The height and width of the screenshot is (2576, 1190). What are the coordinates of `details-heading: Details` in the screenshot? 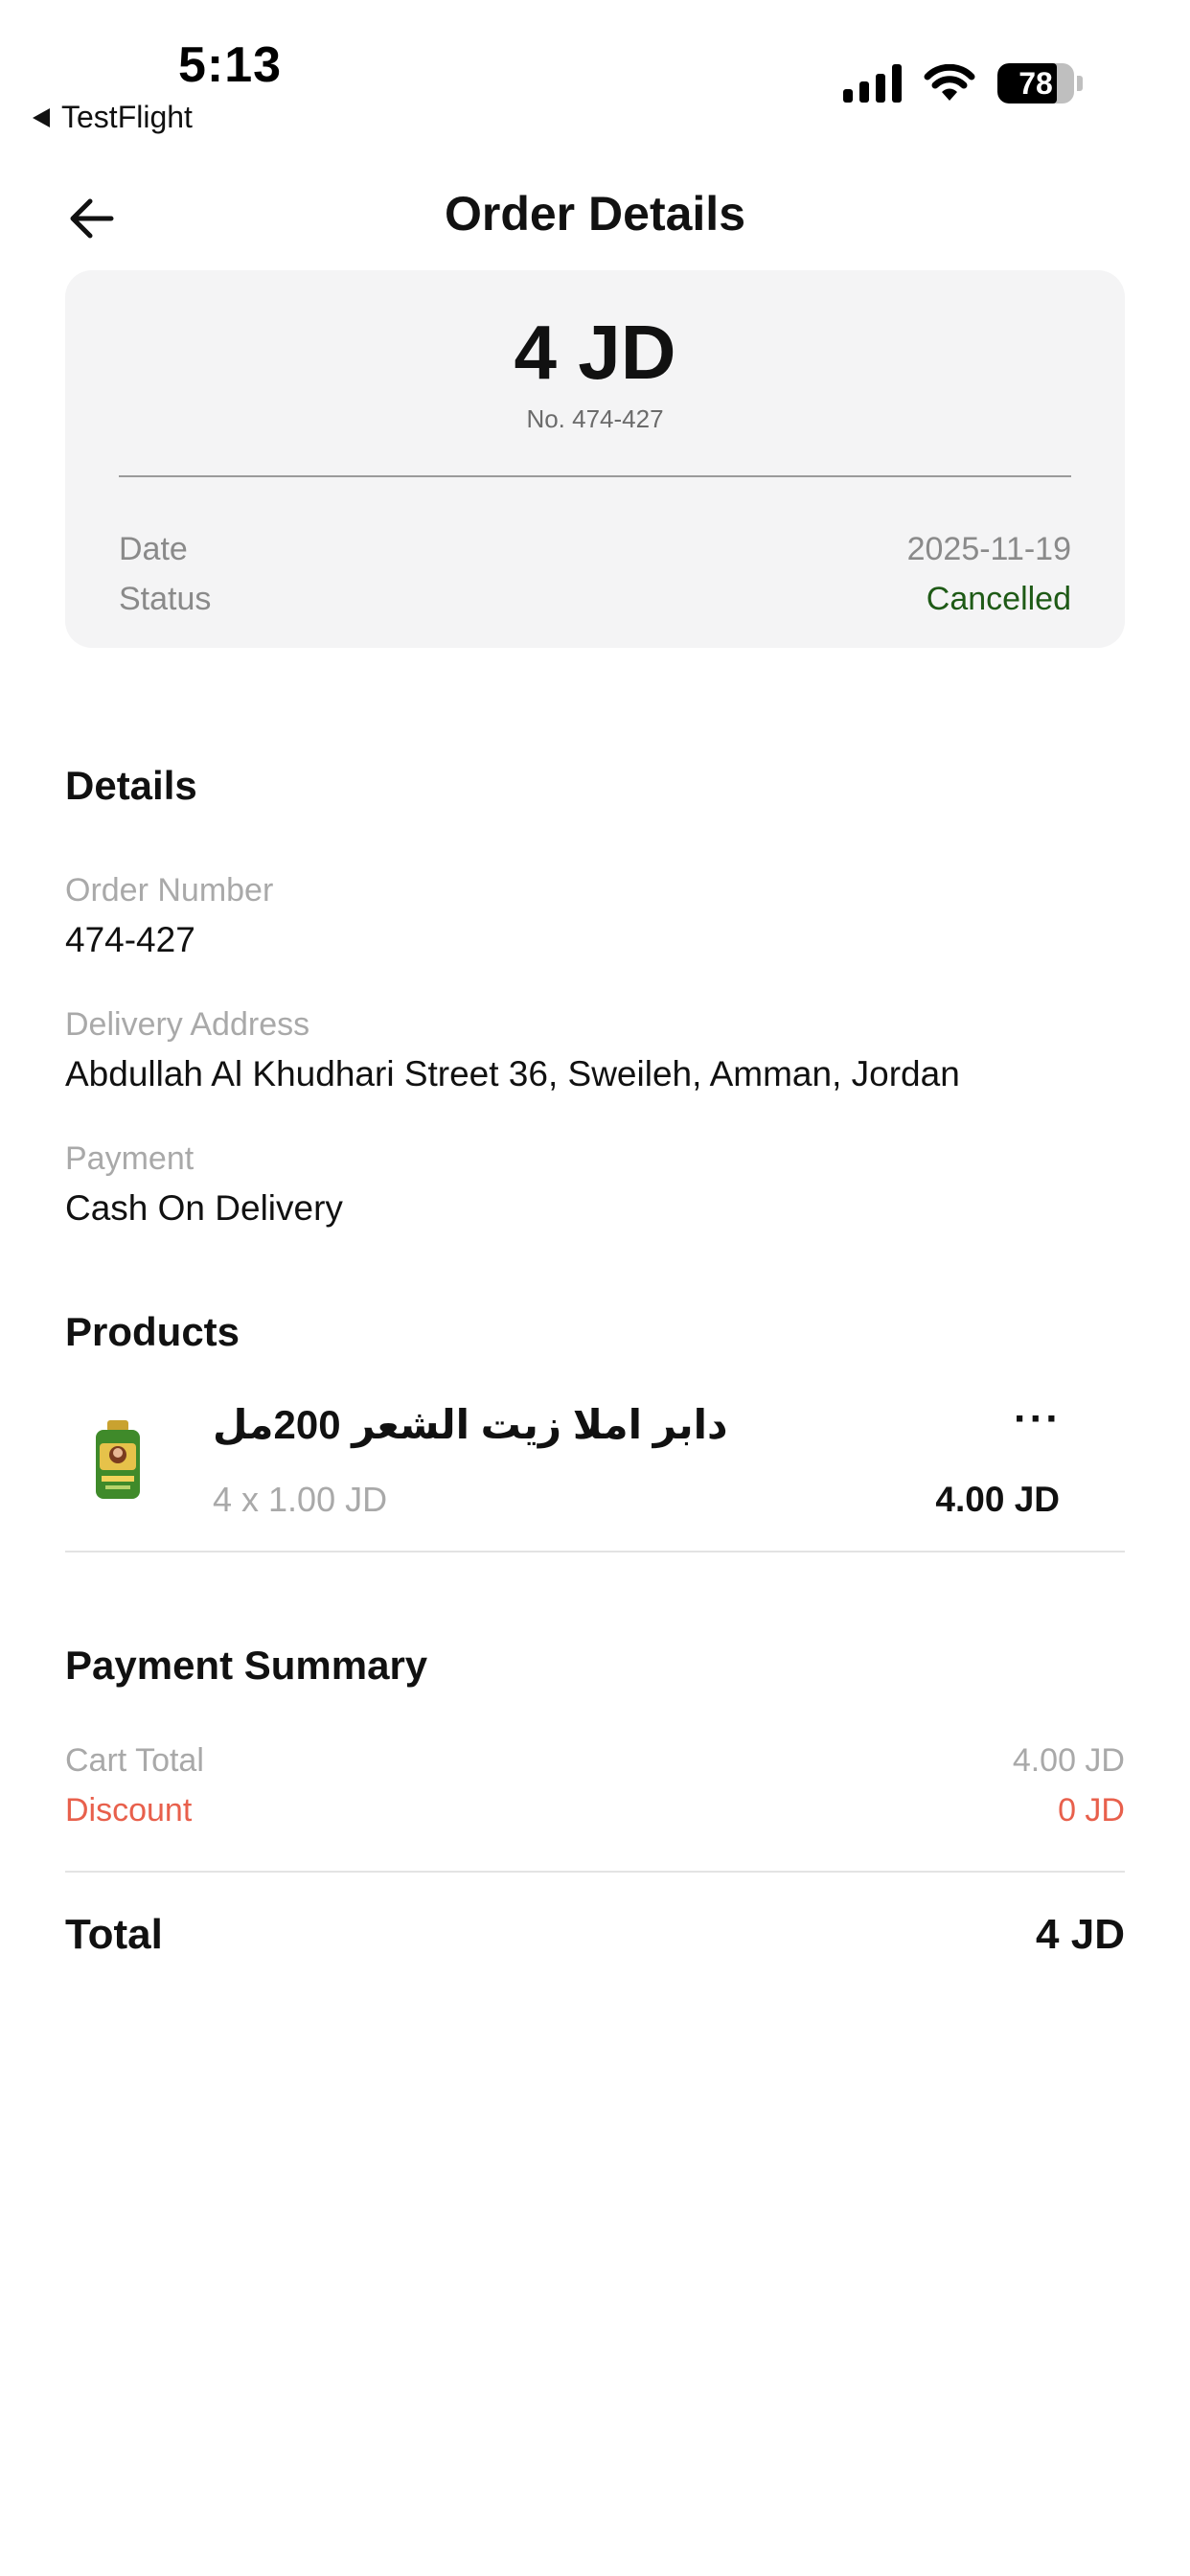 It's located at (131, 785).